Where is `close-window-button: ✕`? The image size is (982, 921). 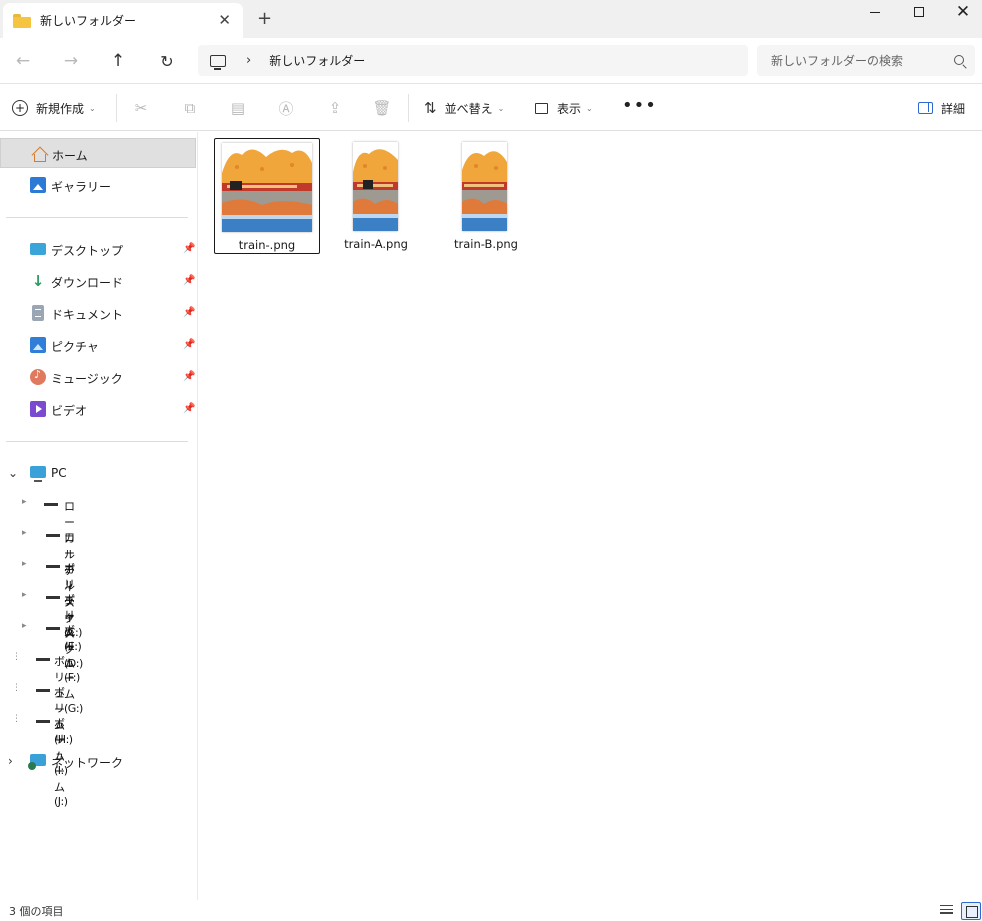
close-window-button: ✕ is located at coordinates (961, 12).